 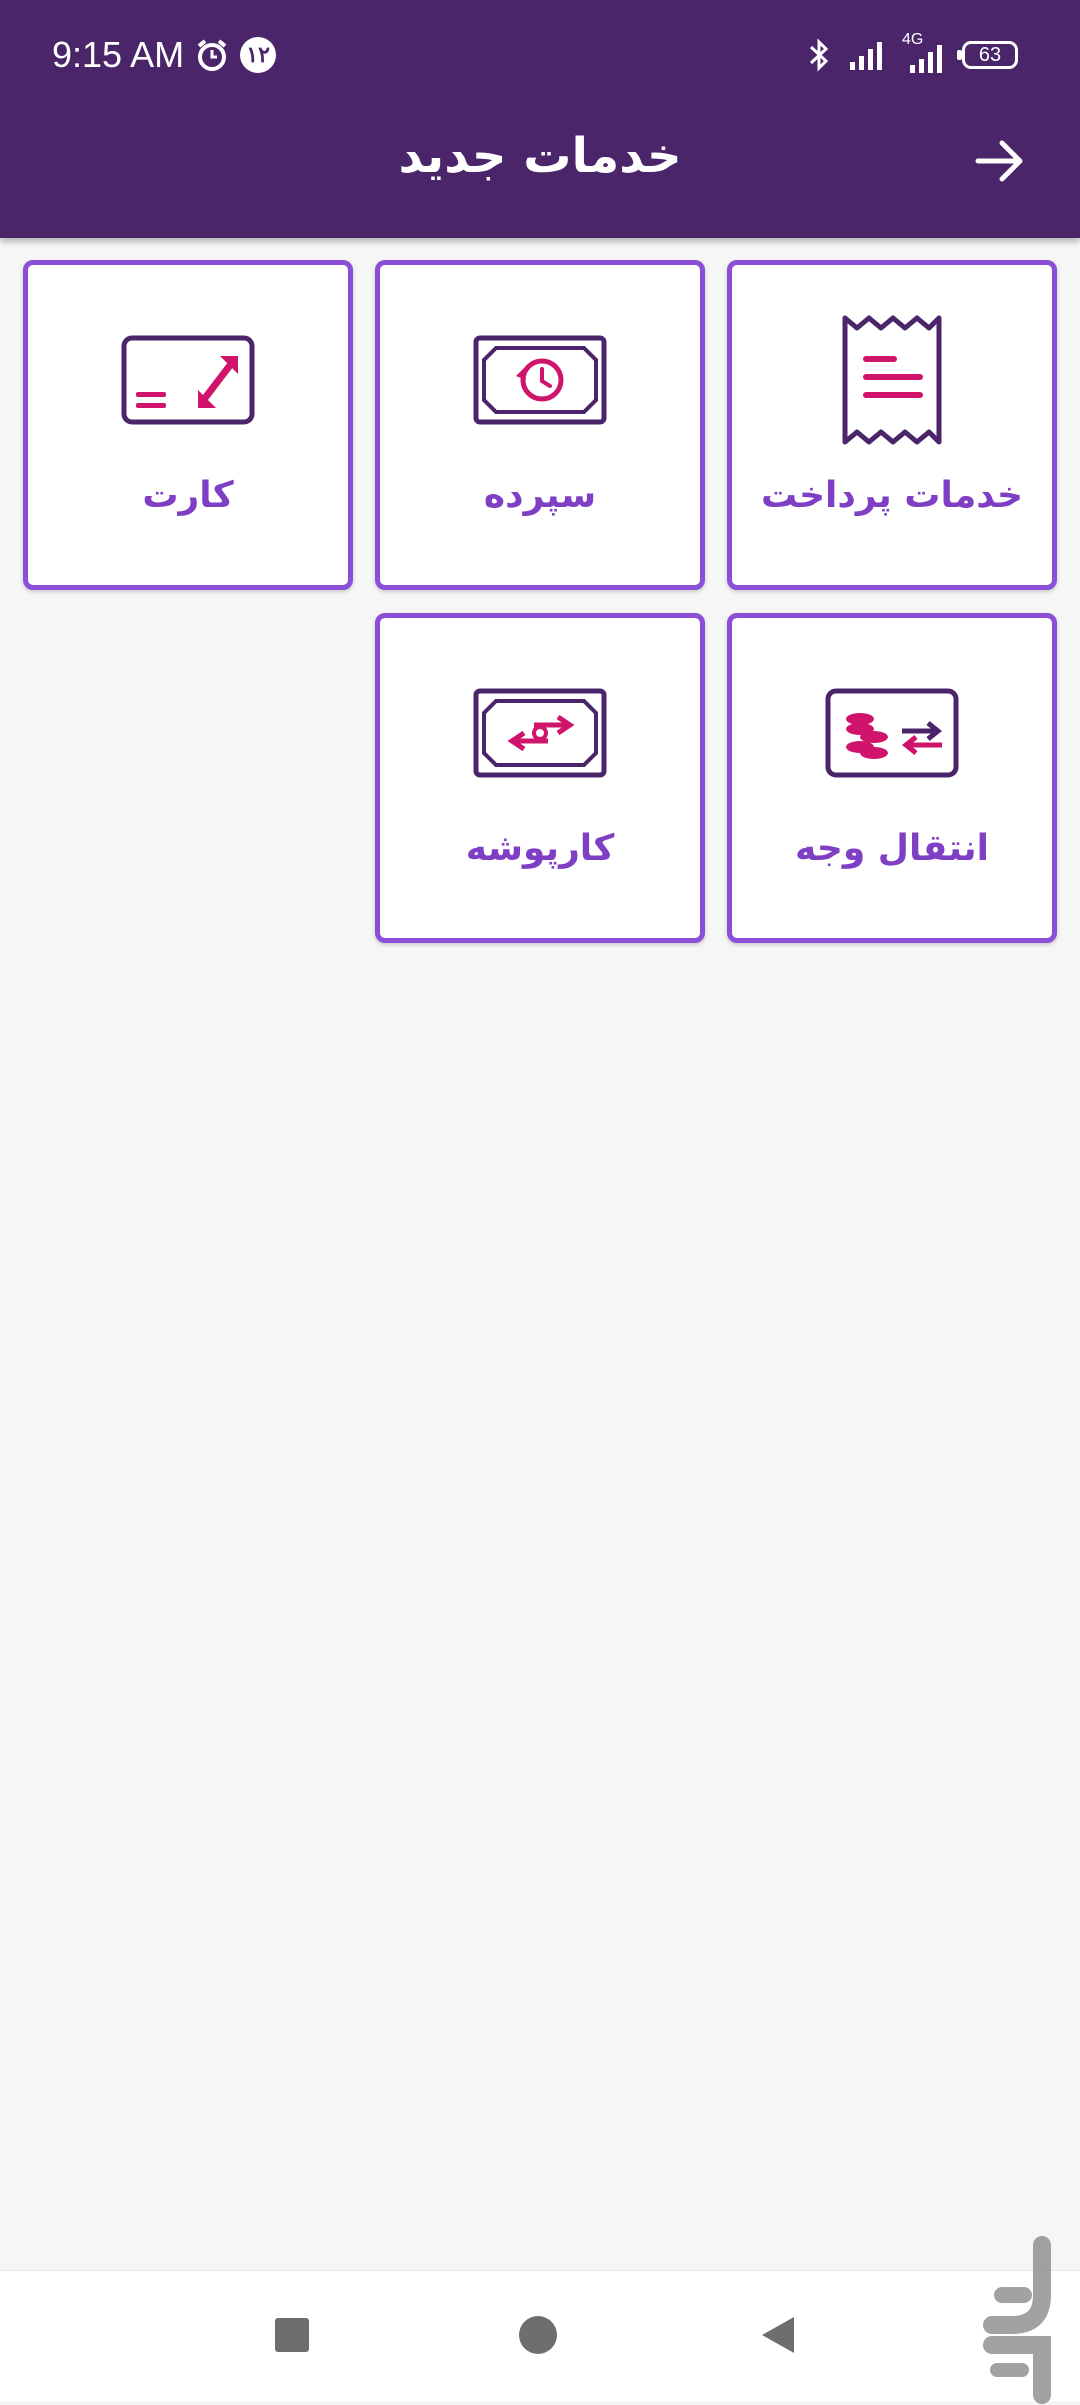 I want to click on bluetooth-icon, so click(x=819, y=55).